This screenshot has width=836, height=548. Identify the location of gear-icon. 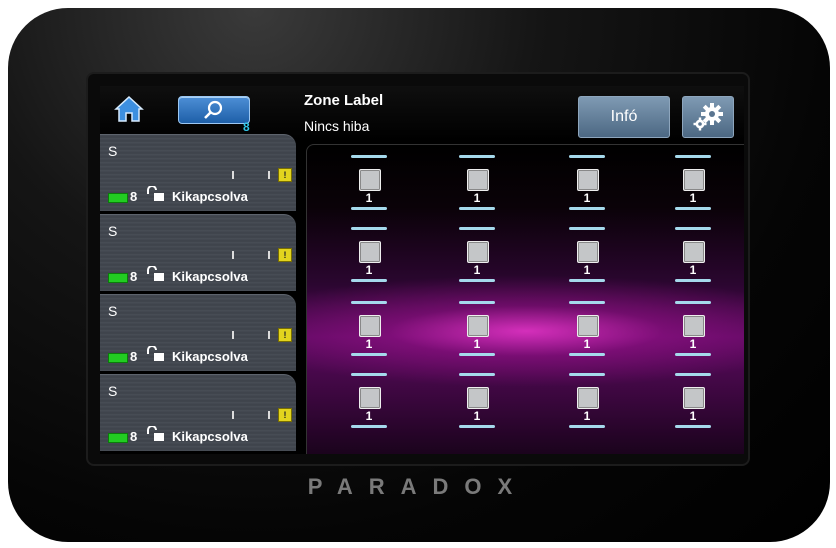
(708, 117).